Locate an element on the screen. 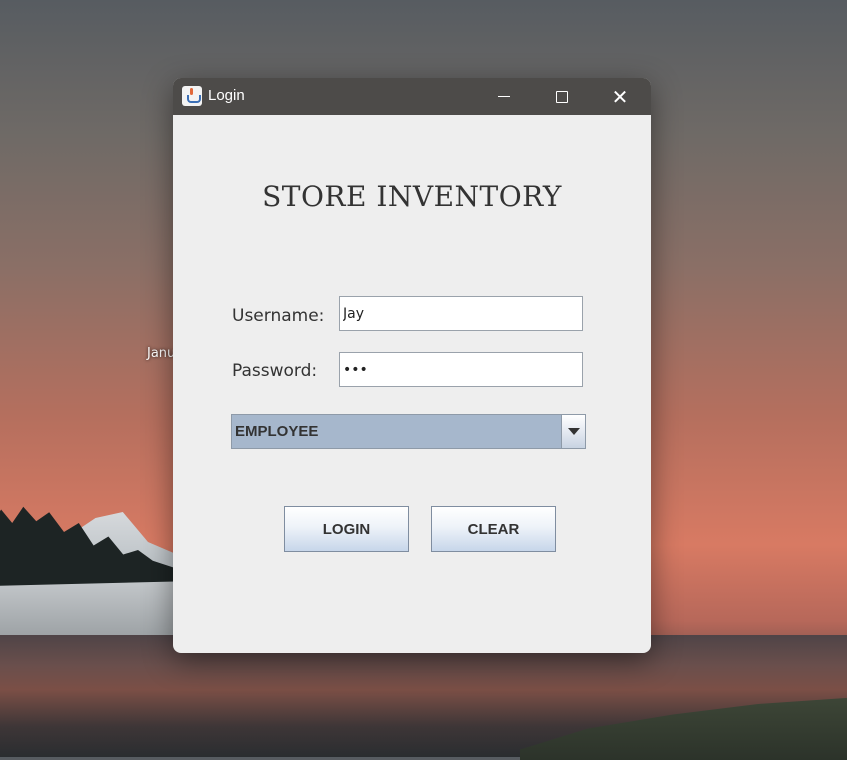  maximize-icon is located at coordinates (562, 96).